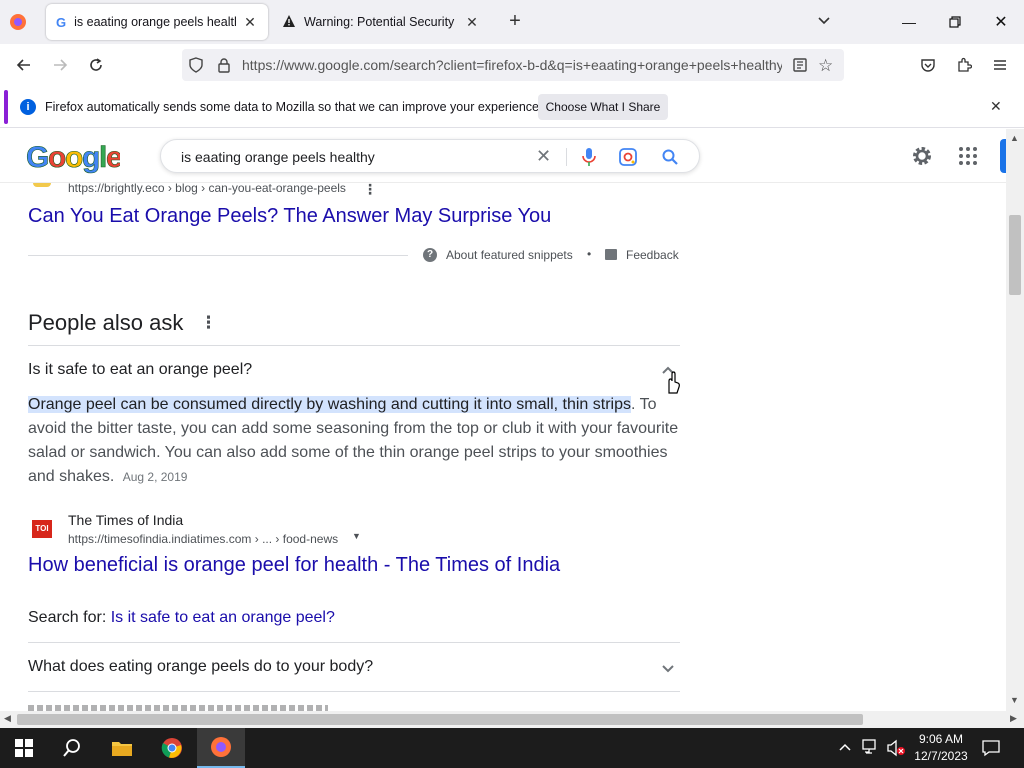 This screenshot has width=1024, height=768. Describe the element at coordinates (278, 157) in the screenshot. I see `search-query-text: is eaating orange peels healthy` at that location.